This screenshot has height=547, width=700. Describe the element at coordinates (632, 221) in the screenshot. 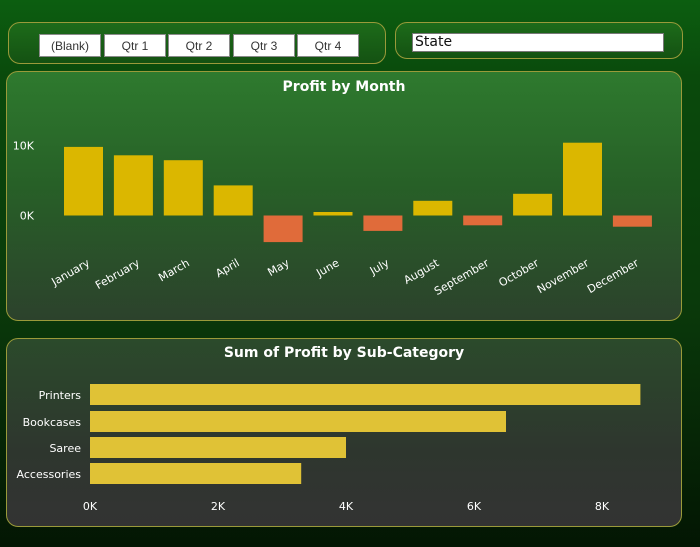

I see `bar-december` at that location.